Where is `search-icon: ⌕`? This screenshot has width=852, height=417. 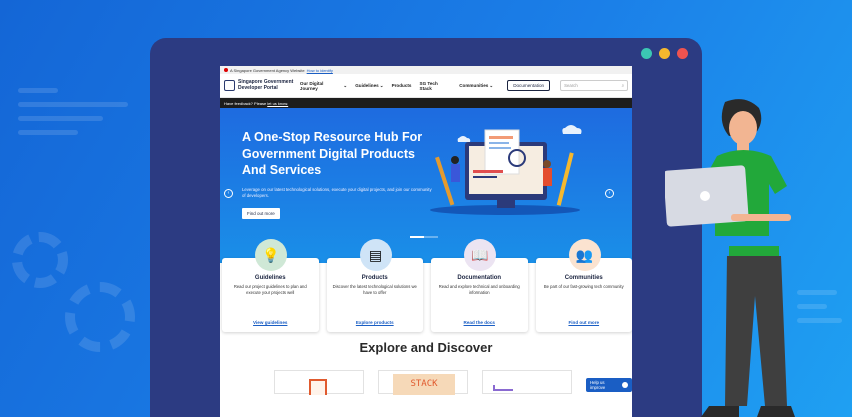 search-icon: ⌕ is located at coordinates (623, 85).